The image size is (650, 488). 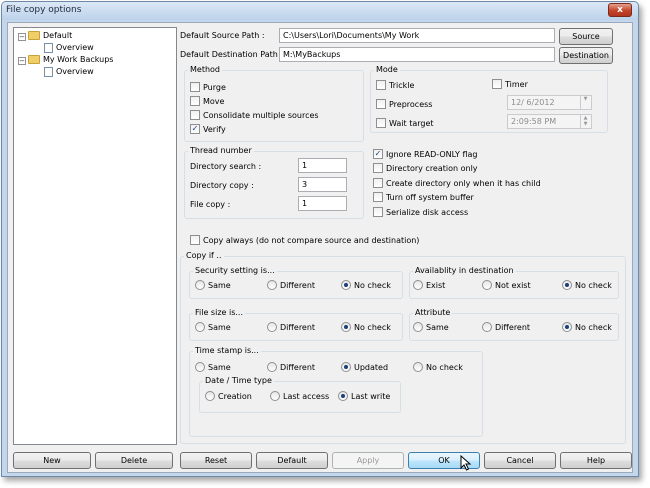 I want to click on turn-off-buffer-checkbox: Turn off system buffer, so click(x=423, y=197).